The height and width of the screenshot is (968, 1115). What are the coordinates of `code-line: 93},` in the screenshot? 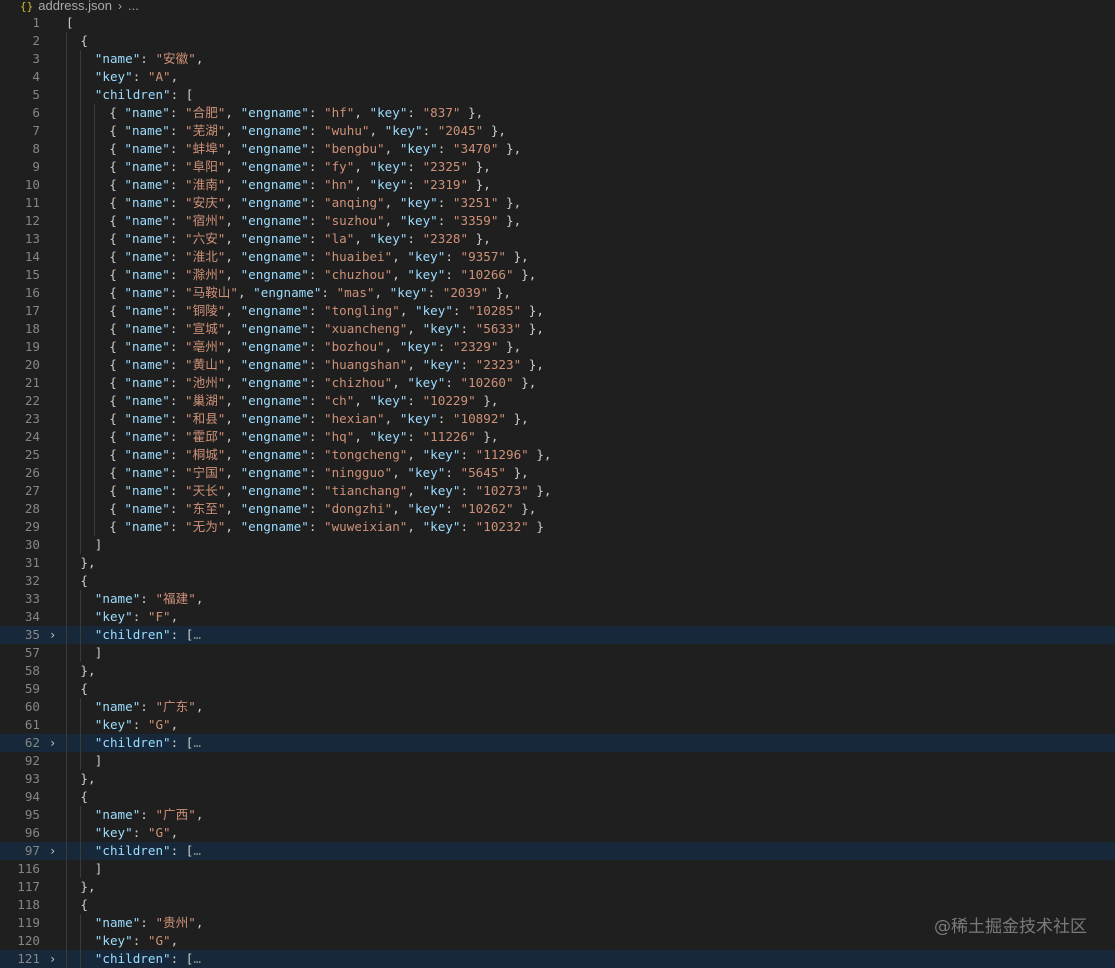 It's located at (557, 779).